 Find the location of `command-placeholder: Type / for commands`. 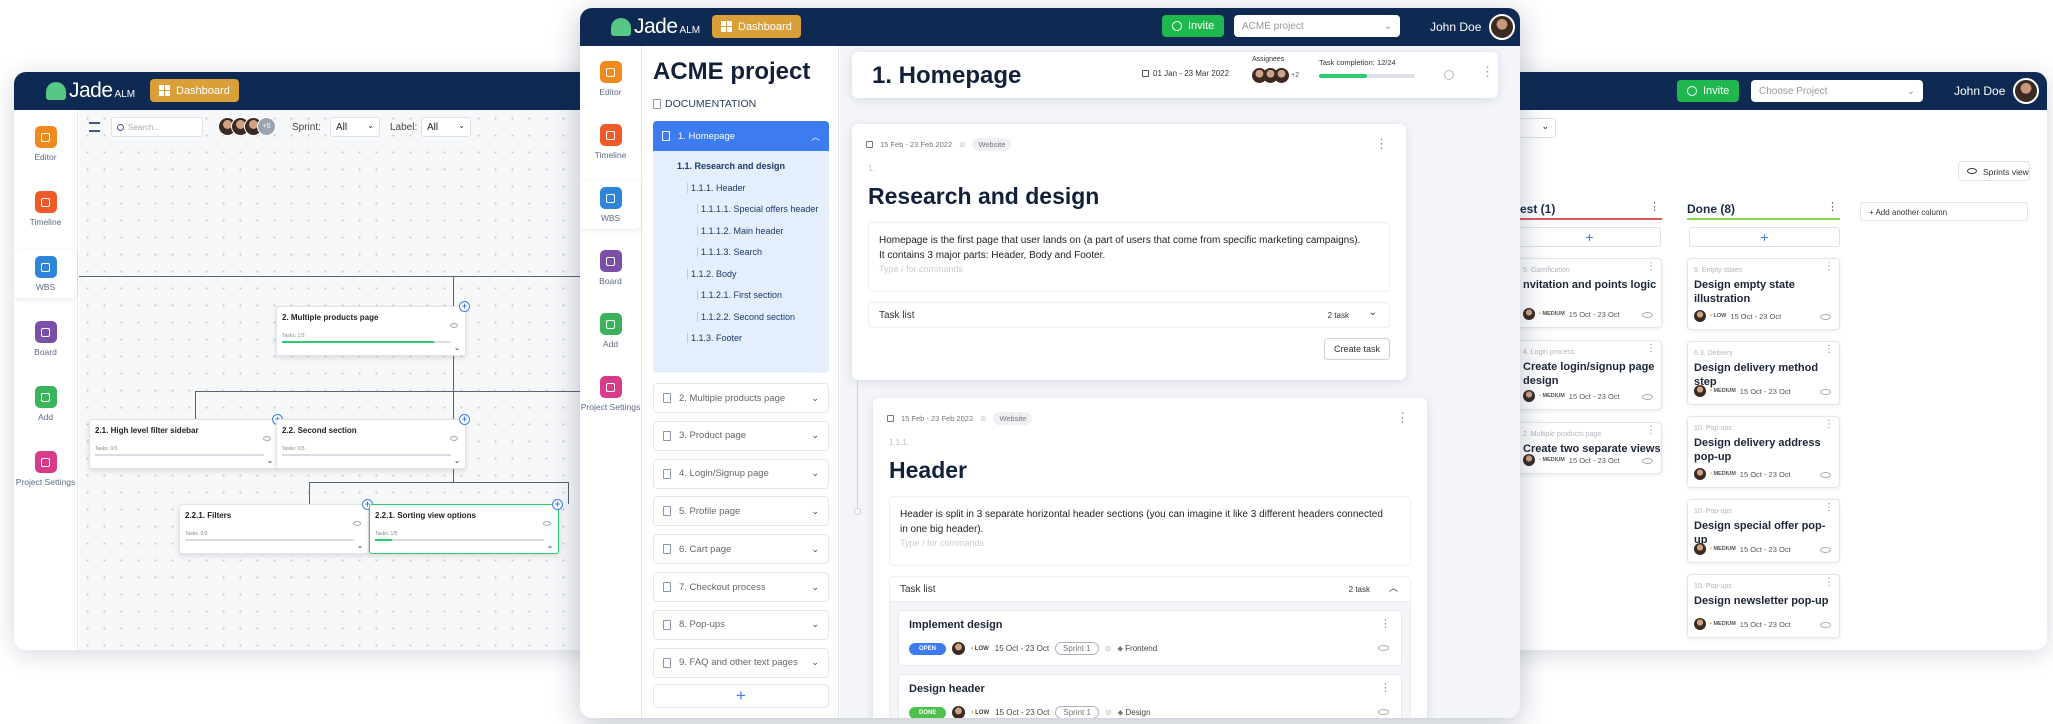

command-placeholder: Type / for commands is located at coordinates (1129, 270).